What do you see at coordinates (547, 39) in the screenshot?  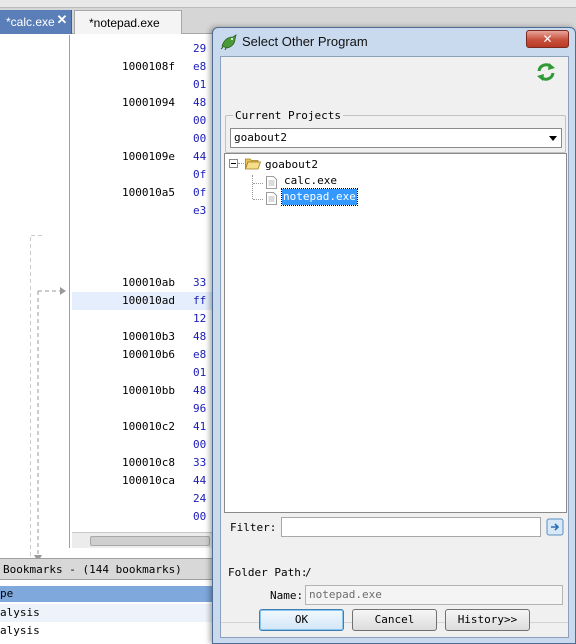 I see `close-button: ✕` at bounding box center [547, 39].